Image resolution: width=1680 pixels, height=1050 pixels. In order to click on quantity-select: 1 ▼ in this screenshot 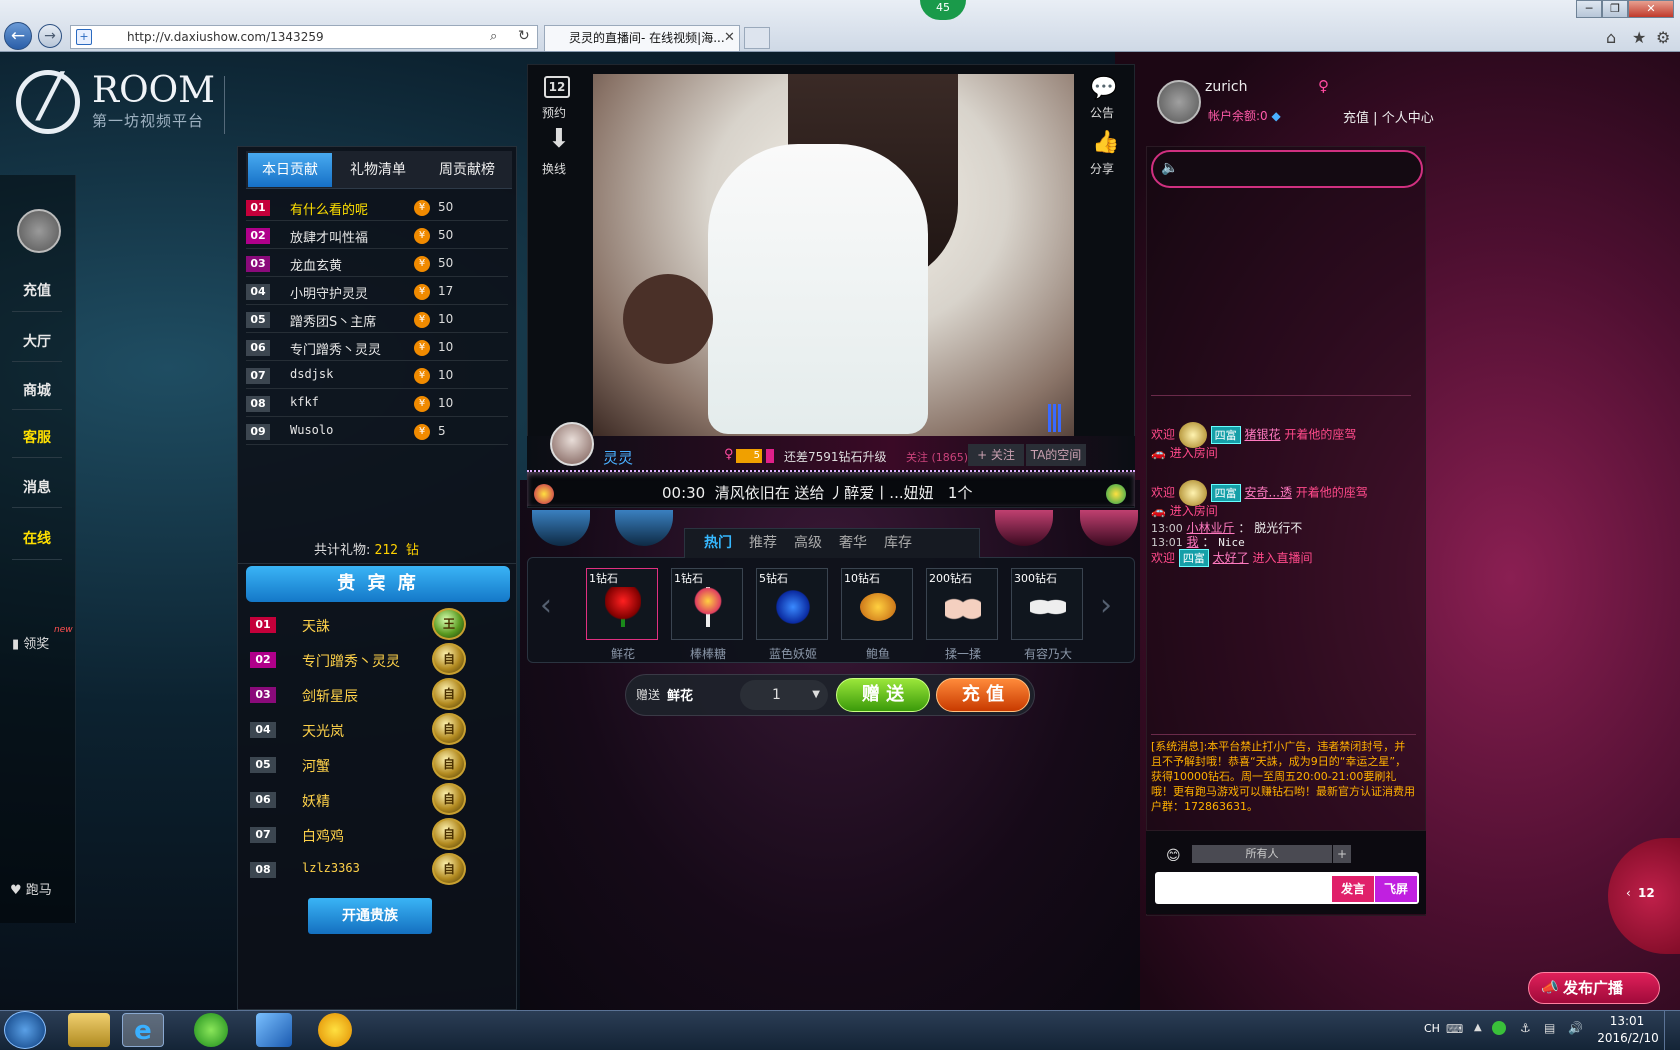, I will do `click(784, 695)`.